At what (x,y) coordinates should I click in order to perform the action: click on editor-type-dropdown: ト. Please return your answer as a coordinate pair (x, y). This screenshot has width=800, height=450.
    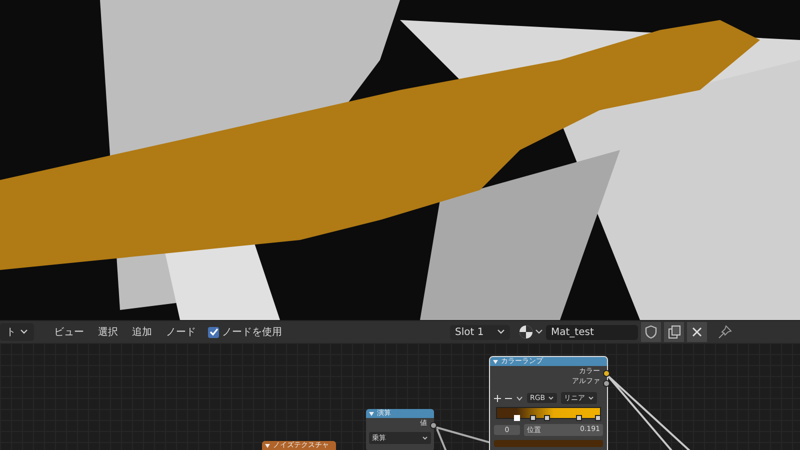
    Looking at the image, I should click on (17, 332).